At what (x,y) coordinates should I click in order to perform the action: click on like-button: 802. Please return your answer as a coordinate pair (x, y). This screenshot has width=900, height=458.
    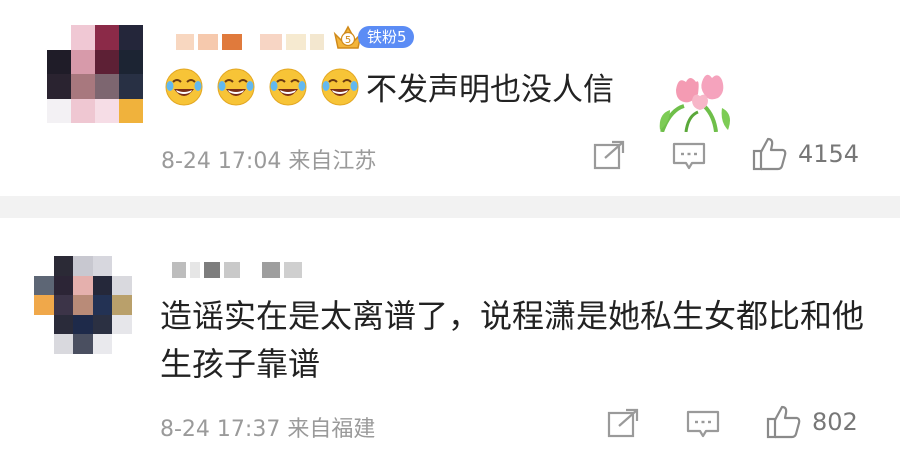
    Looking at the image, I should click on (812, 422).